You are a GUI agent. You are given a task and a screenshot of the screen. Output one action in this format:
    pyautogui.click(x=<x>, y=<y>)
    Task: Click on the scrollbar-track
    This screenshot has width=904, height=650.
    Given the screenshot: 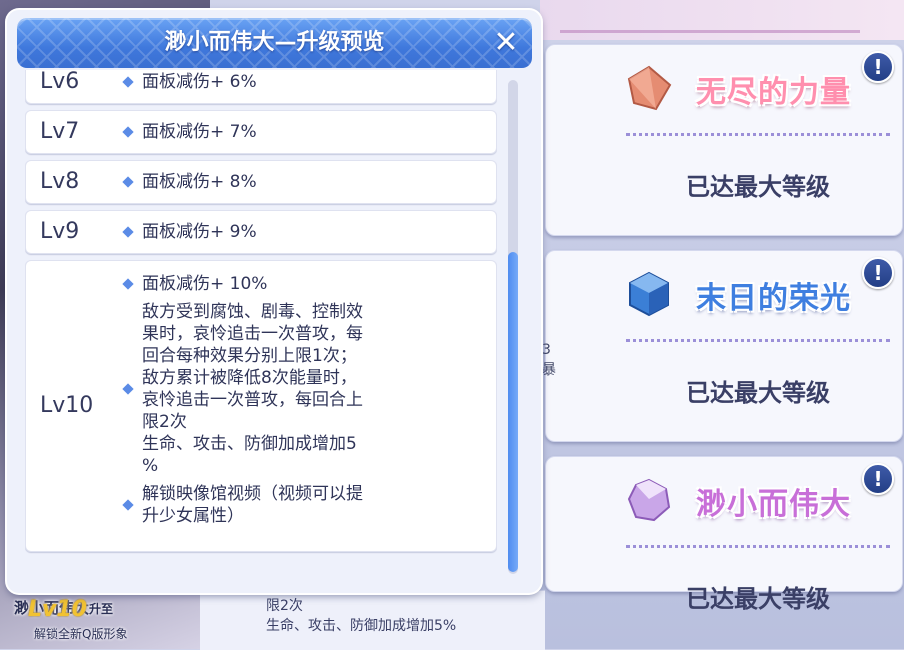 What is the action you would take?
    pyautogui.click(x=513, y=327)
    